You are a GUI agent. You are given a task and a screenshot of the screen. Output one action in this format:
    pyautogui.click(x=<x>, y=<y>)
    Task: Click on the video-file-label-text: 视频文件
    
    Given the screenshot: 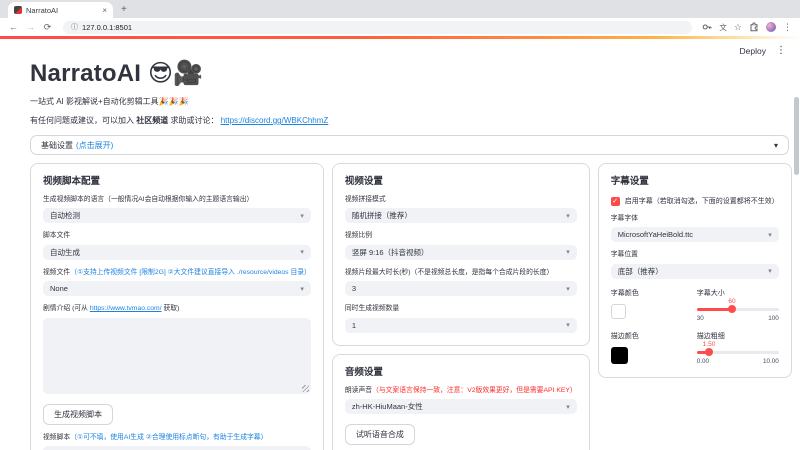 What is the action you would take?
    pyautogui.click(x=57, y=272)
    